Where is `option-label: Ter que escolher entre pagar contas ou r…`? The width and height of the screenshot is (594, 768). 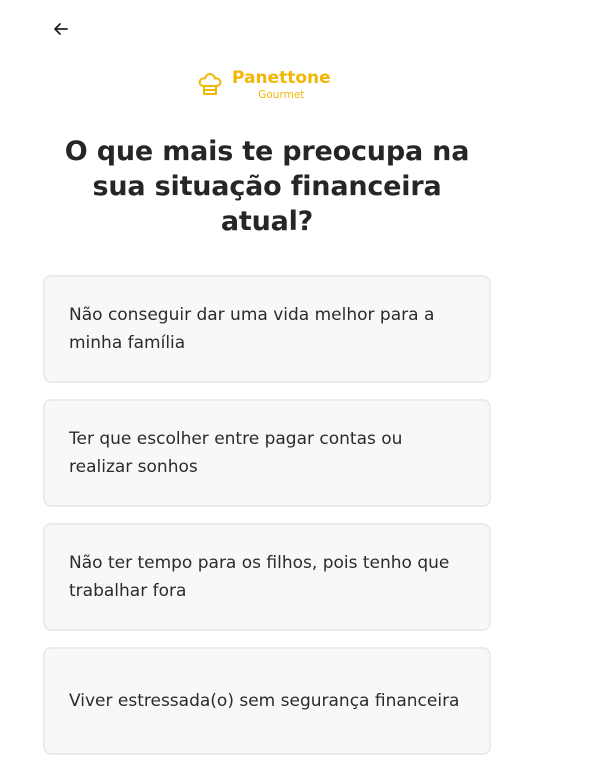 option-label: Ter que escolher entre pagar contas ou r… is located at coordinates (236, 453).